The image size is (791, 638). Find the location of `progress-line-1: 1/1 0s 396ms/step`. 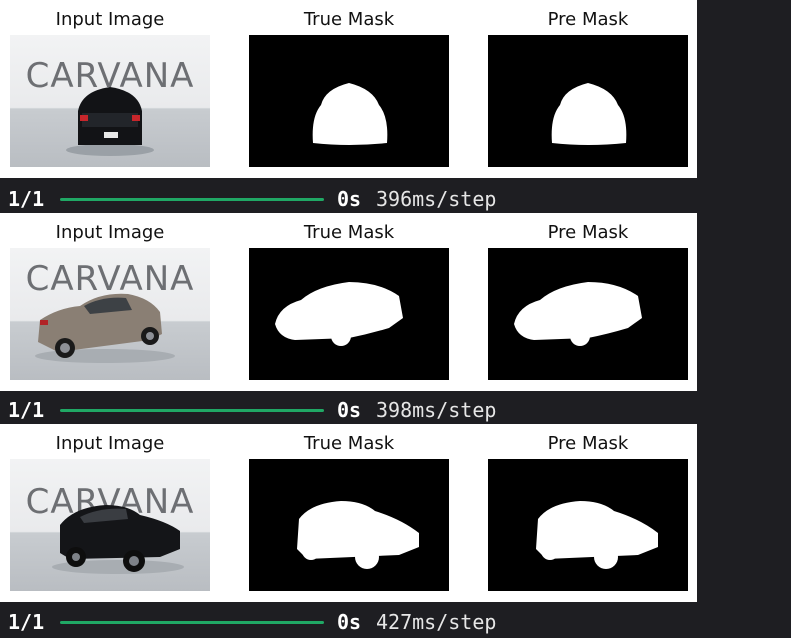

progress-line-1: 1/1 0s 396ms/step is located at coordinates (395, 198).